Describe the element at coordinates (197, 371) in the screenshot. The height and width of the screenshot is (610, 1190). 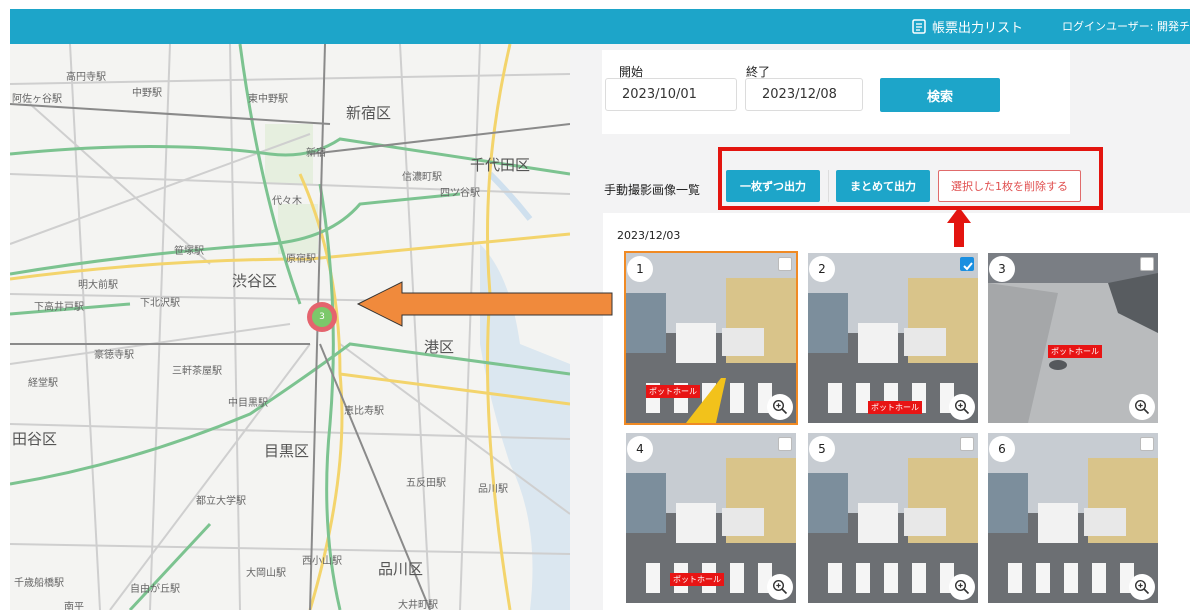
I see `map-label: 三軒茶屋駅` at that location.